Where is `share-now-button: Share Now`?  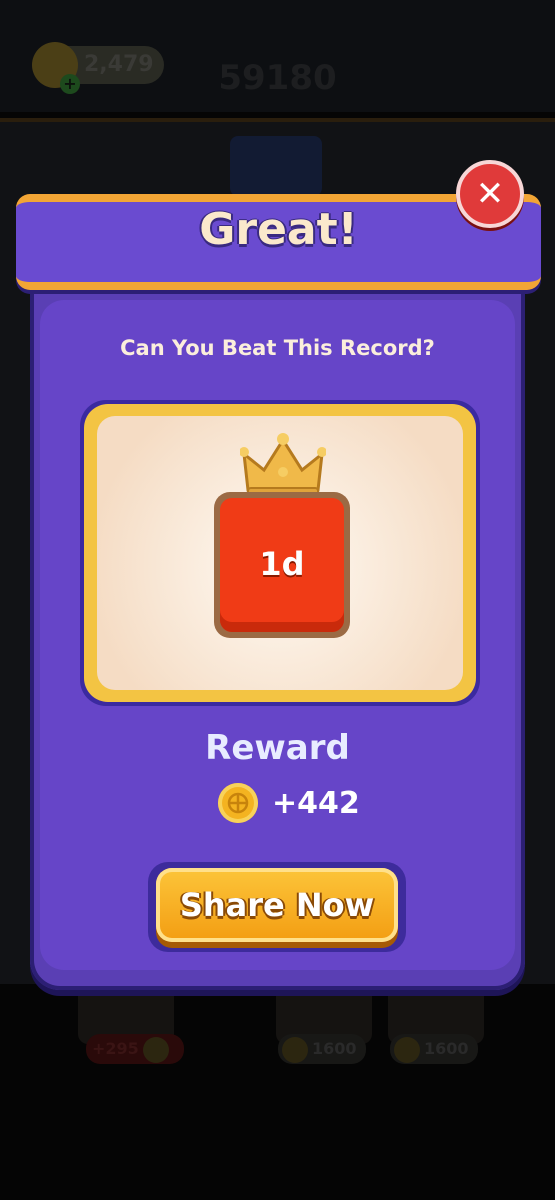 share-now-button: Share Now is located at coordinates (277, 905).